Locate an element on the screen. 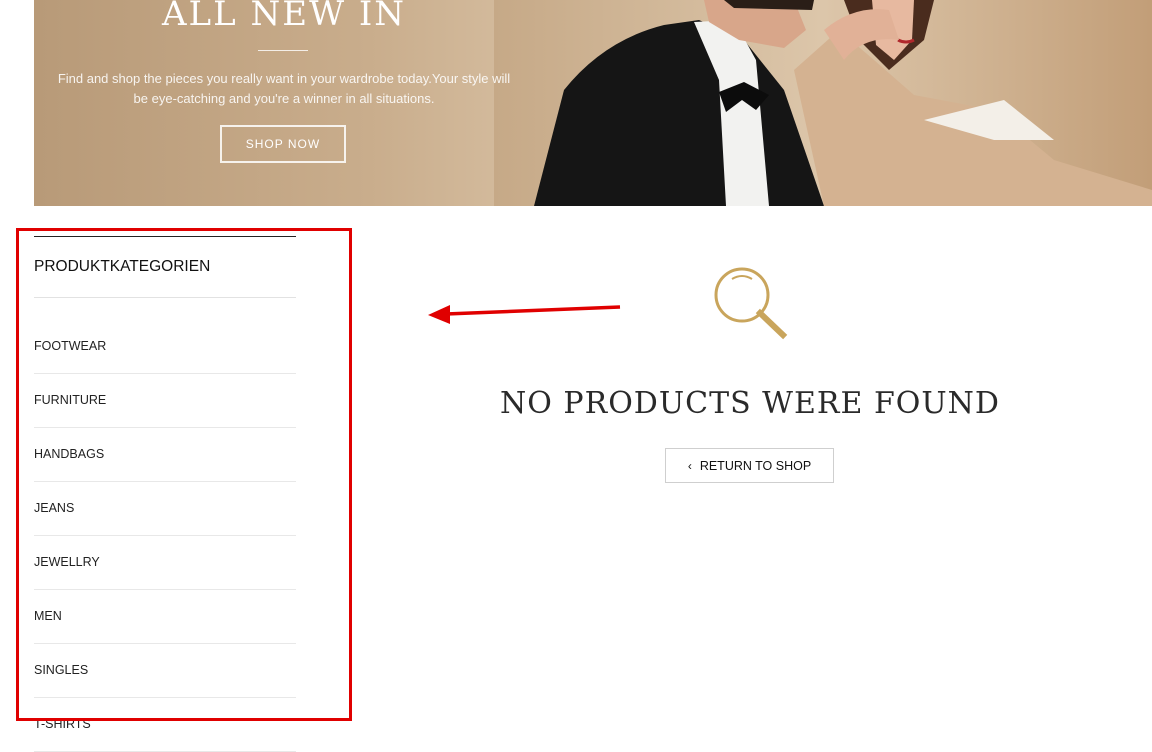 Image resolution: width=1152 pixels, height=752 pixels. chevron-left-icon: ‹ is located at coordinates (689, 465).